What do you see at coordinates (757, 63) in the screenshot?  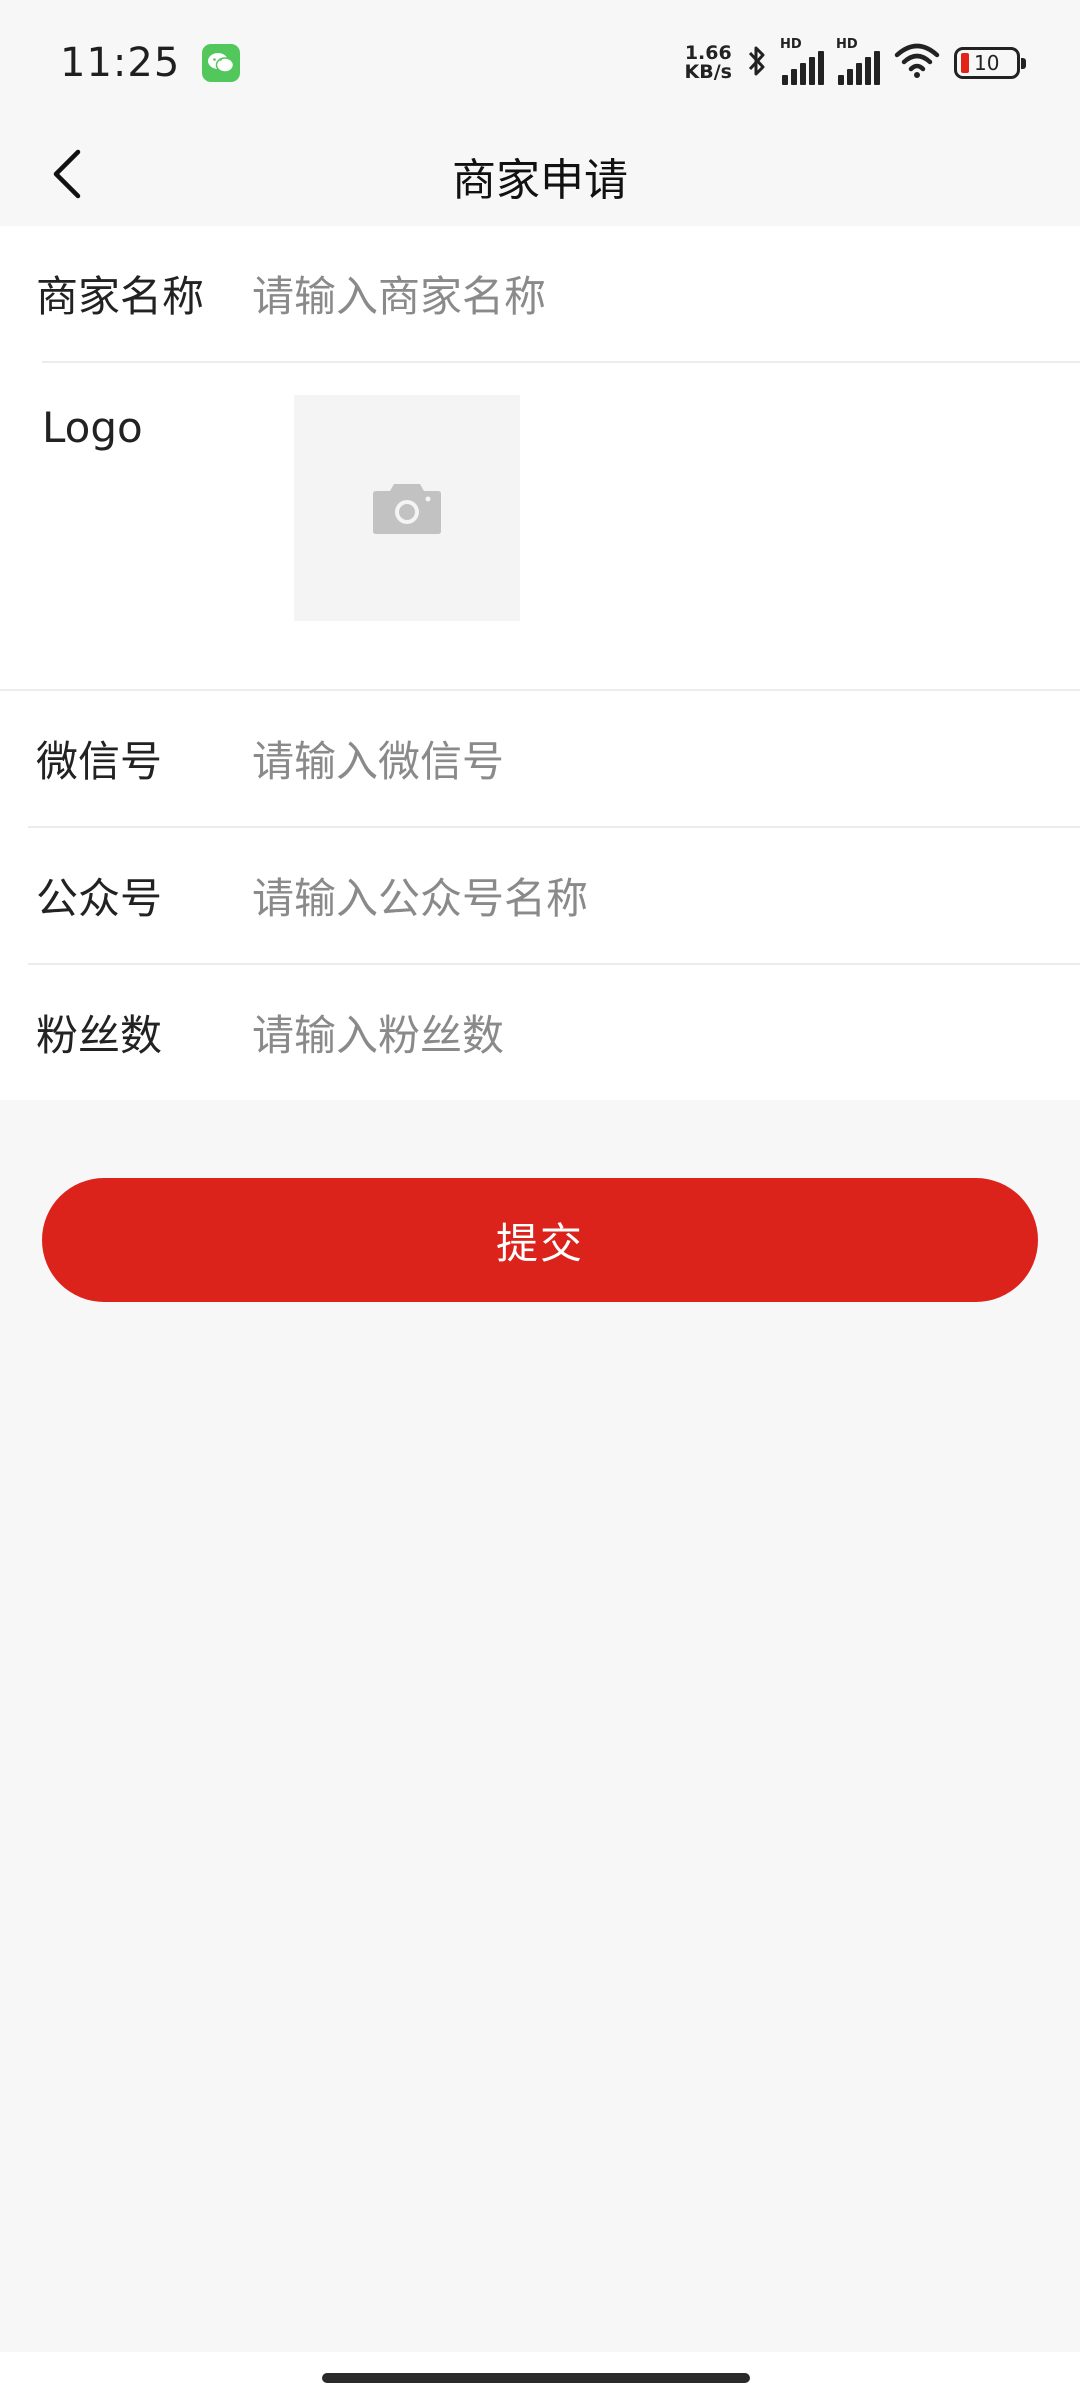 I see `bluetooth-icon` at bounding box center [757, 63].